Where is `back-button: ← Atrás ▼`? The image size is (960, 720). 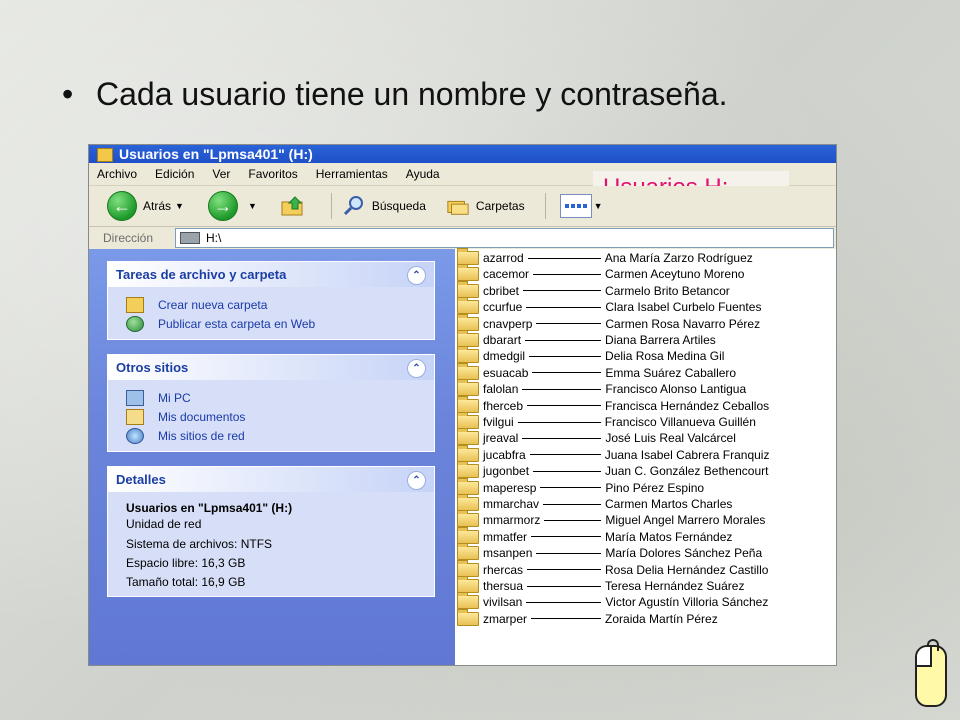 back-button: ← Atrás ▼ is located at coordinates (152, 206).